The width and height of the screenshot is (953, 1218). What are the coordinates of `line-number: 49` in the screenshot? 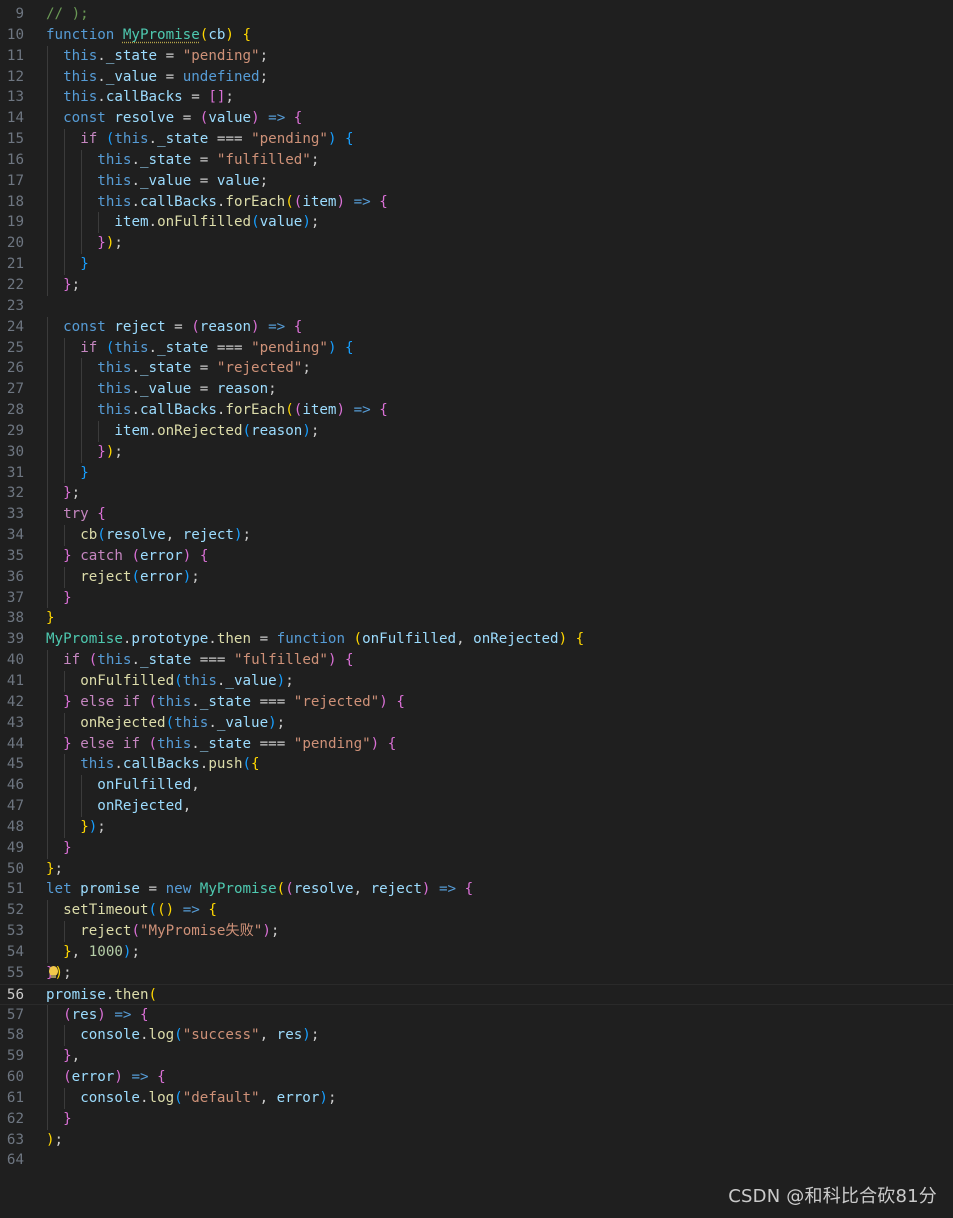 It's located at (15, 847).